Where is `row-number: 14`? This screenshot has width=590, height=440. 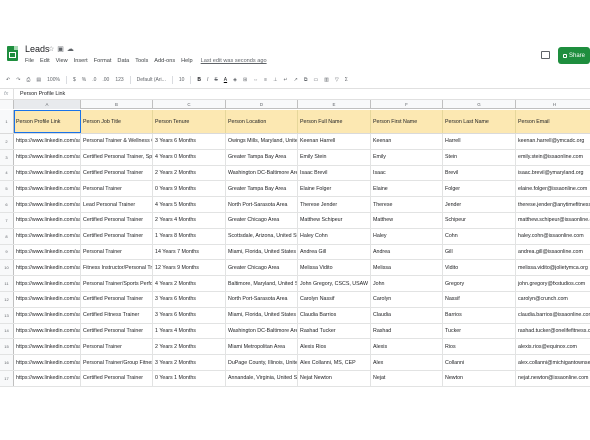 row-number: 14 is located at coordinates (7, 331).